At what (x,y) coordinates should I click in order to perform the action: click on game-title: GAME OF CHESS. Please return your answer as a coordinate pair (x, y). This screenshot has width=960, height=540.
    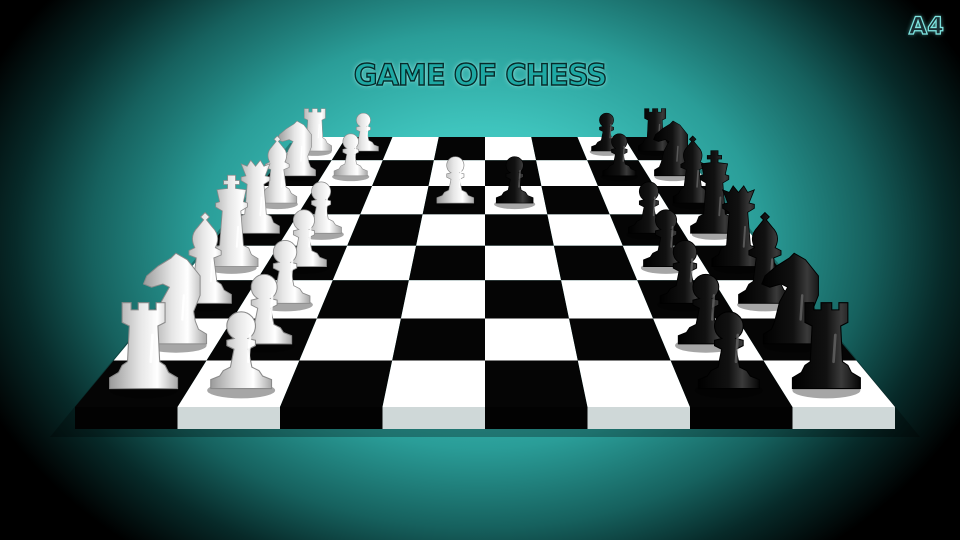
    Looking at the image, I should click on (480, 74).